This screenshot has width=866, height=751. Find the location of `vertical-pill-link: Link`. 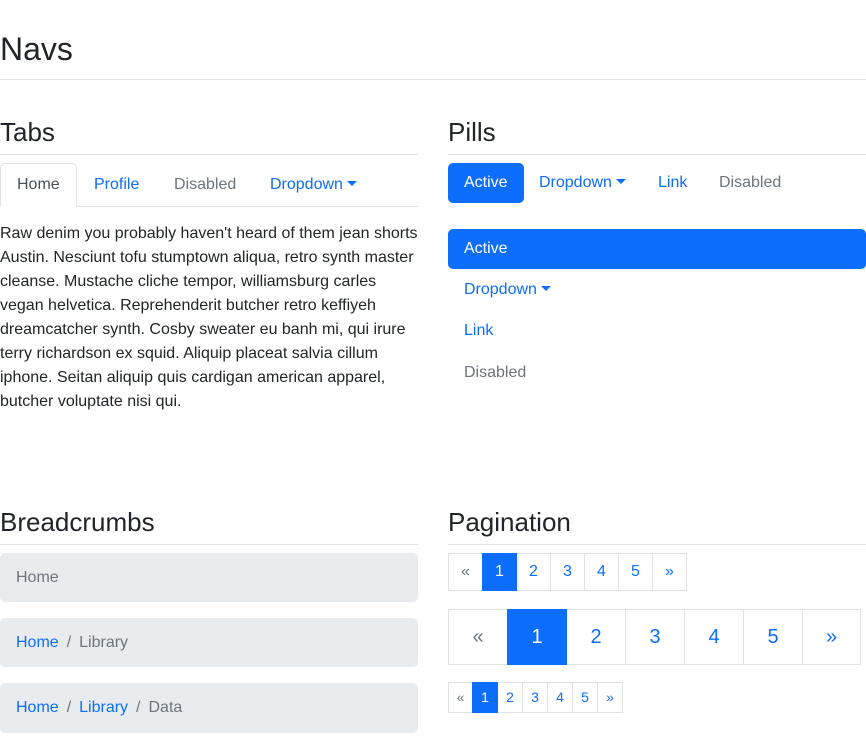

vertical-pill-link: Link is located at coordinates (657, 331).